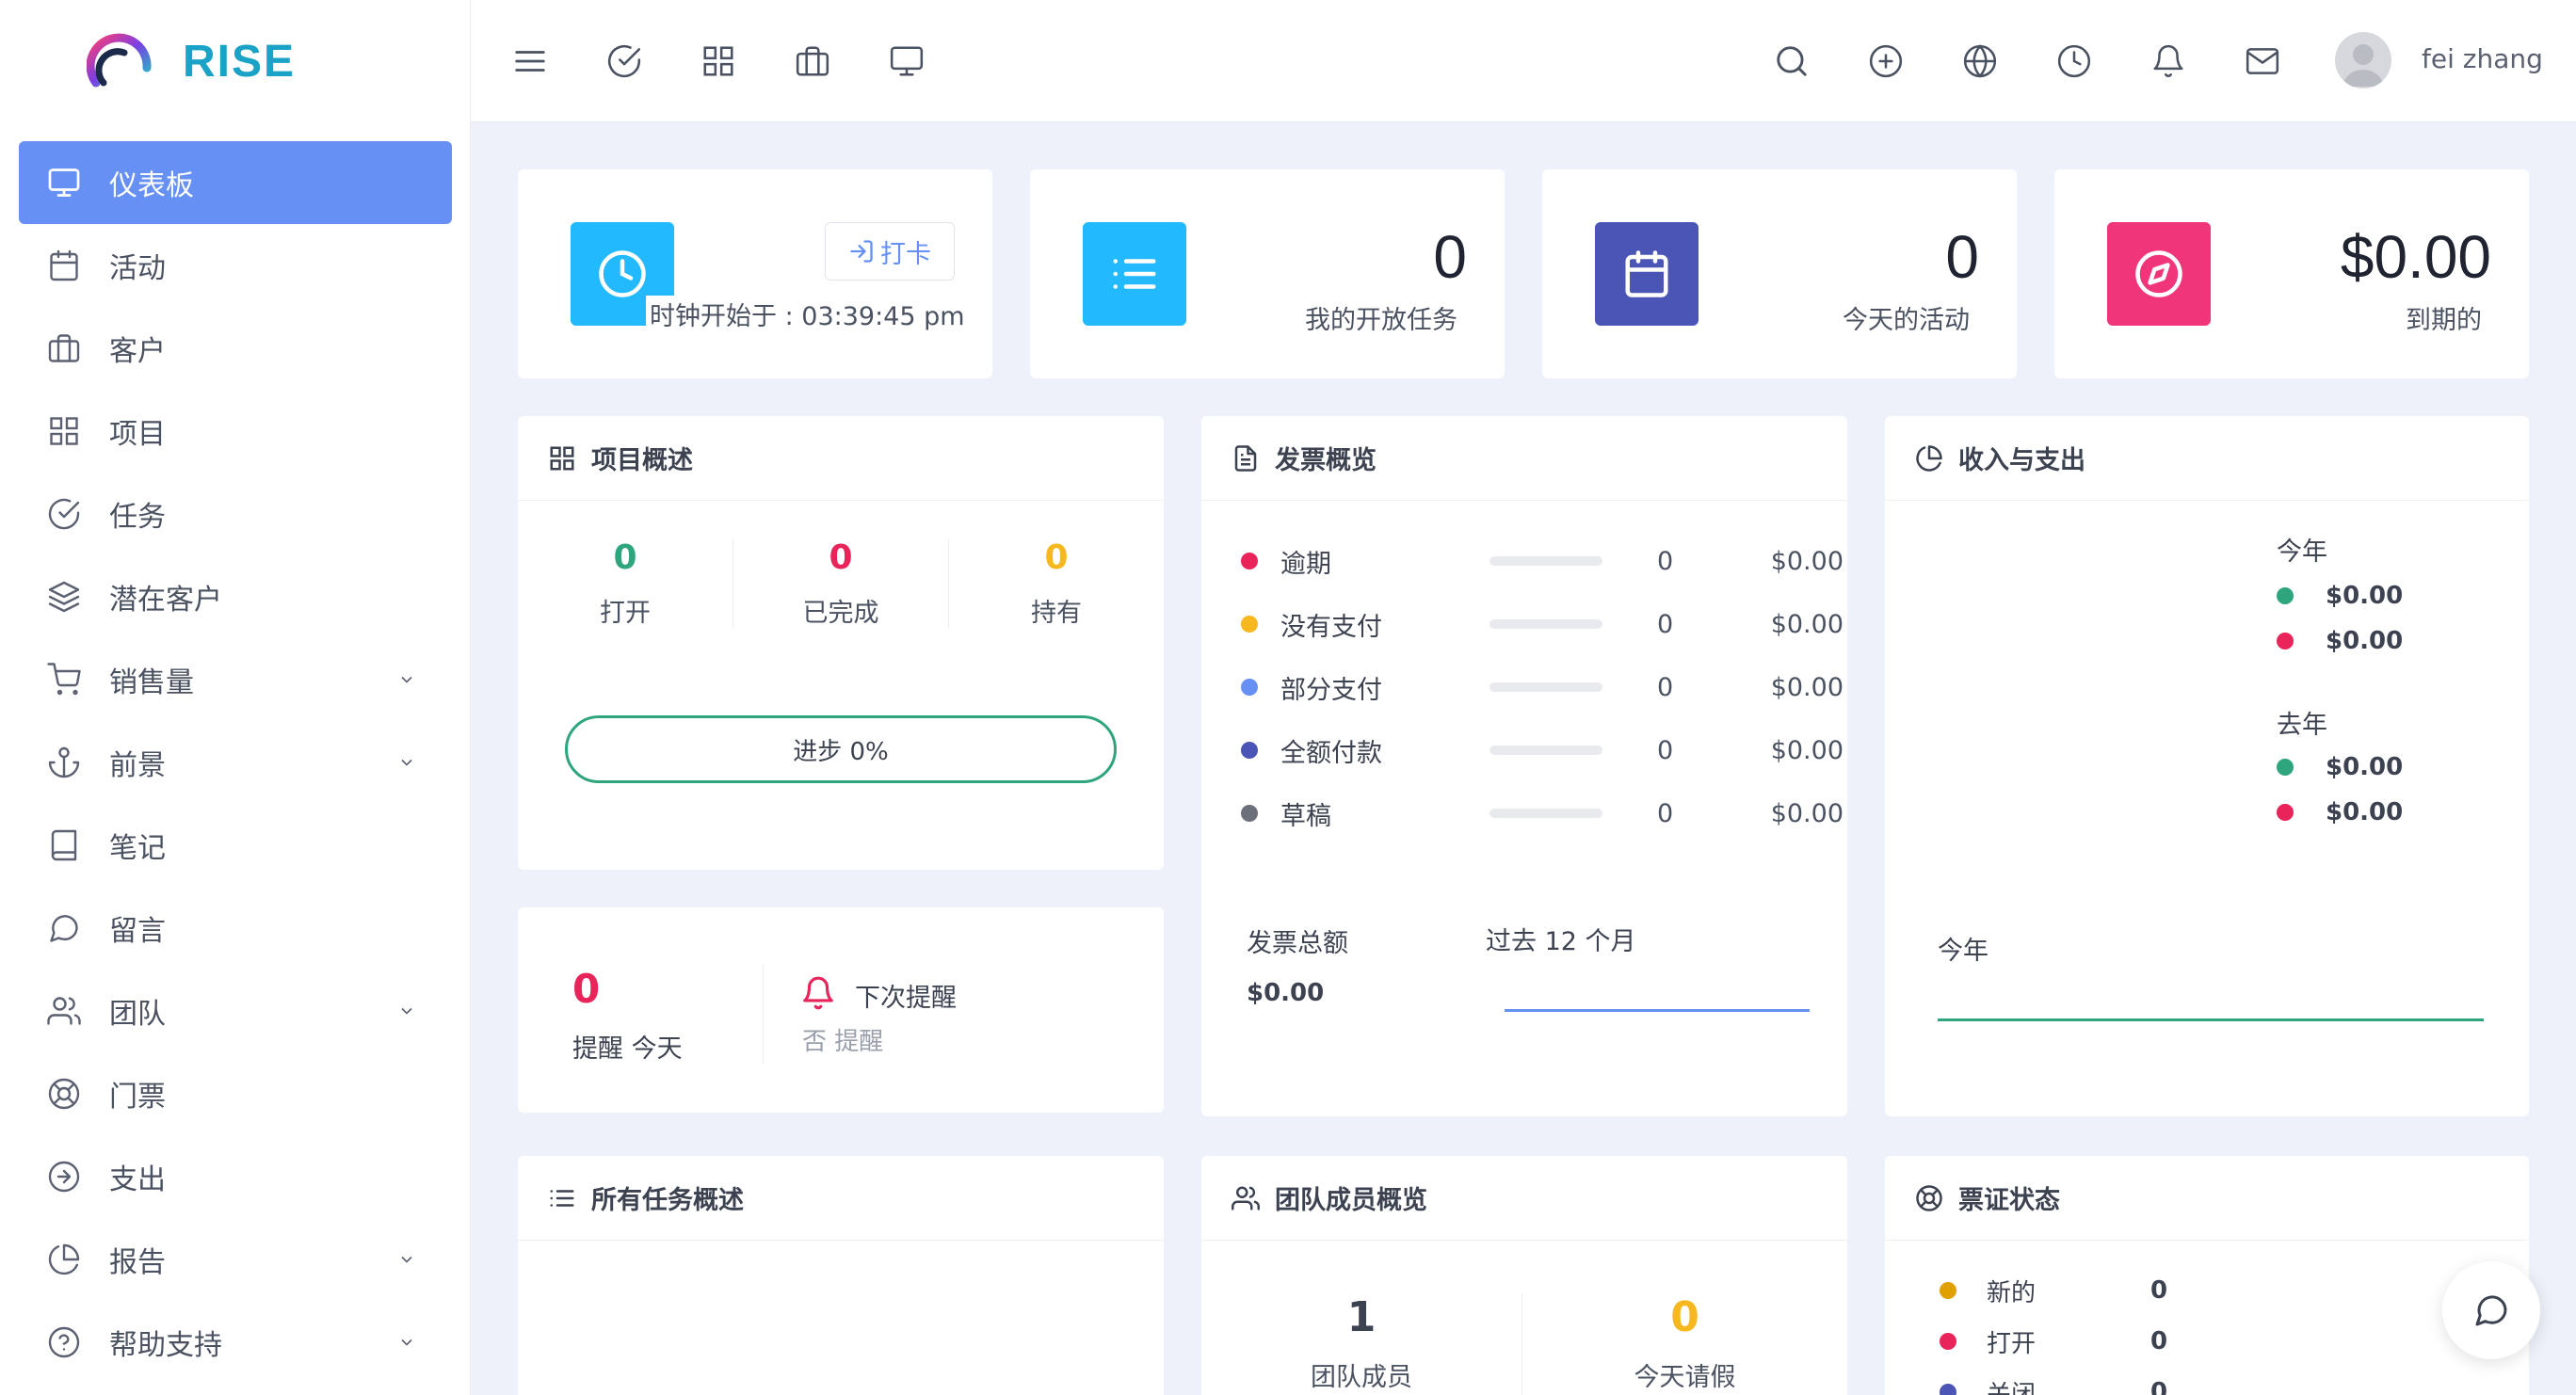 The image size is (2576, 1395). Describe the element at coordinates (2159, 1386) in the screenshot. I see `ticket-row-count: 0` at that location.